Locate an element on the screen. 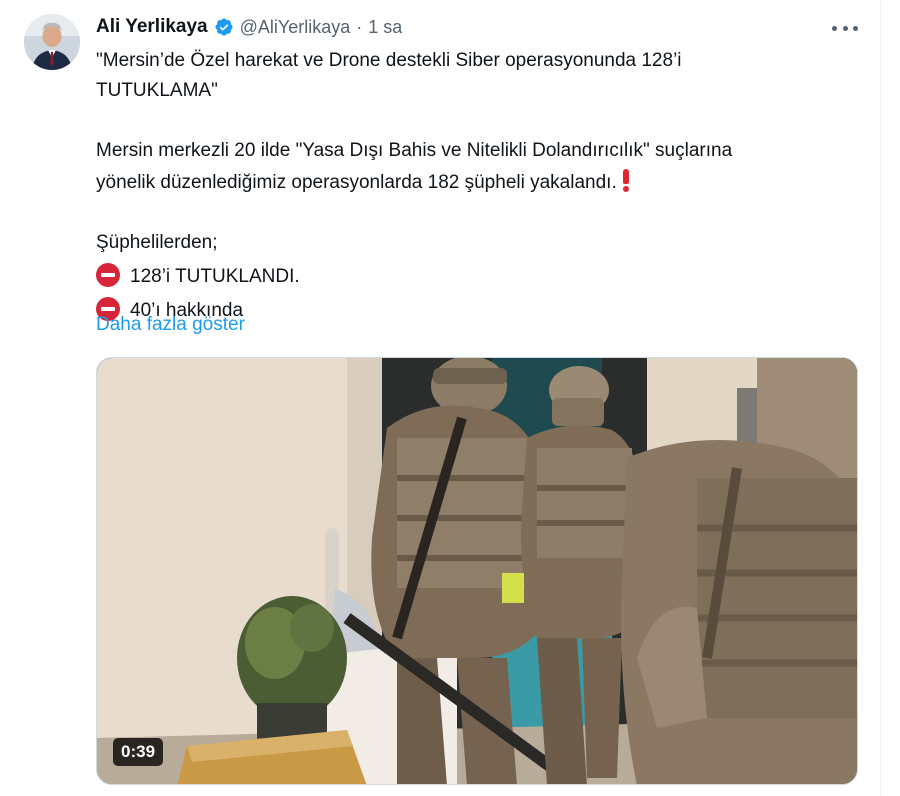 The image size is (900, 796). tweet-text-line: 128’i TUTUKLANDI. is located at coordinates (481, 275).